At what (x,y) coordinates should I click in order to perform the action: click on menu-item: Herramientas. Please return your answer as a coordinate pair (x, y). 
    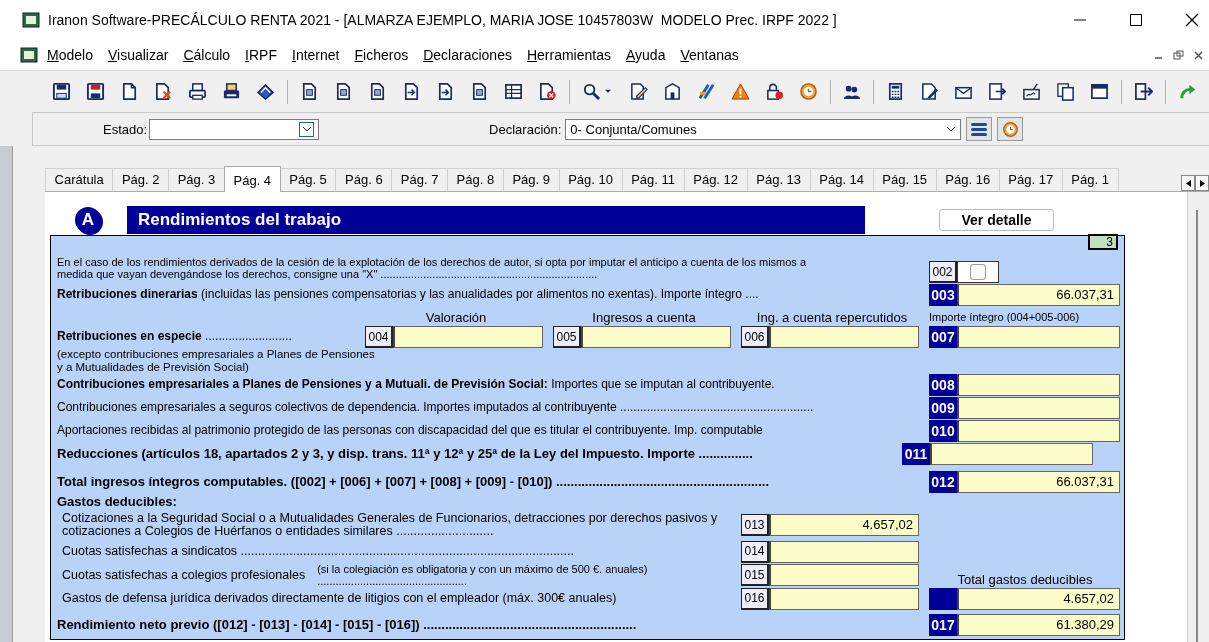
    Looking at the image, I should click on (568, 55).